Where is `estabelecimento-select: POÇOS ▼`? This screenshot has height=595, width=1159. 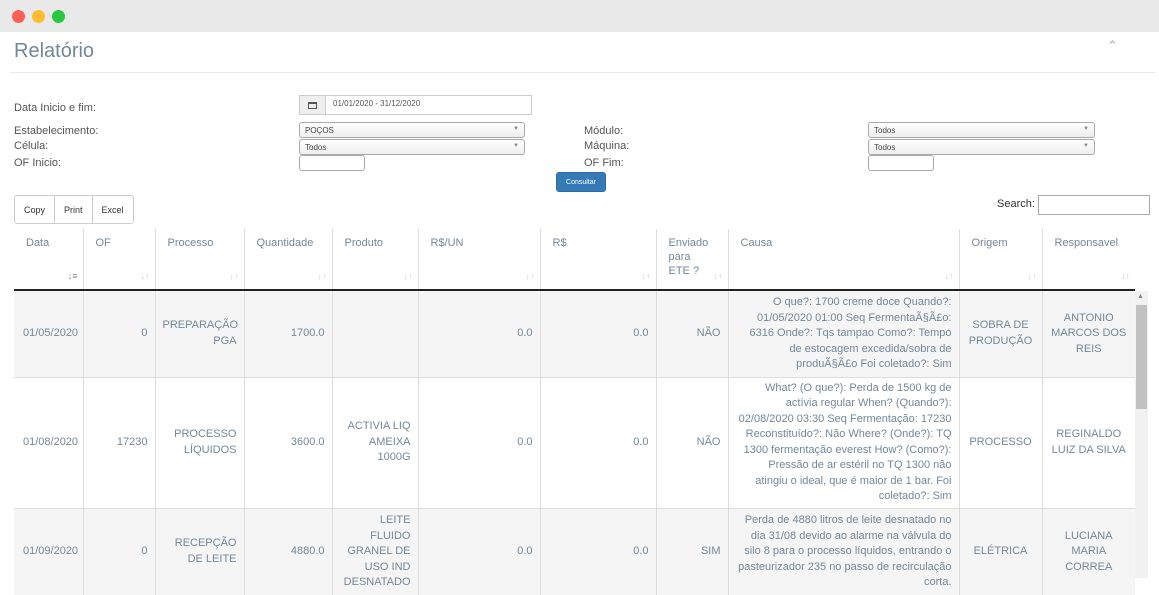 estabelecimento-select: POÇOS ▼ is located at coordinates (412, 130).